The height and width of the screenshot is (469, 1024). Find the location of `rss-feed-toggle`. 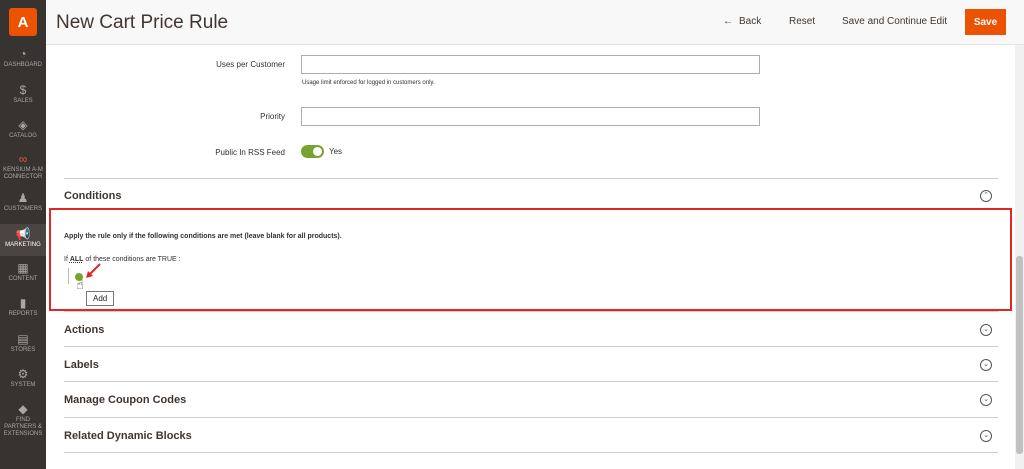

rss-feed-toggle is located at coordinates (312, 151).